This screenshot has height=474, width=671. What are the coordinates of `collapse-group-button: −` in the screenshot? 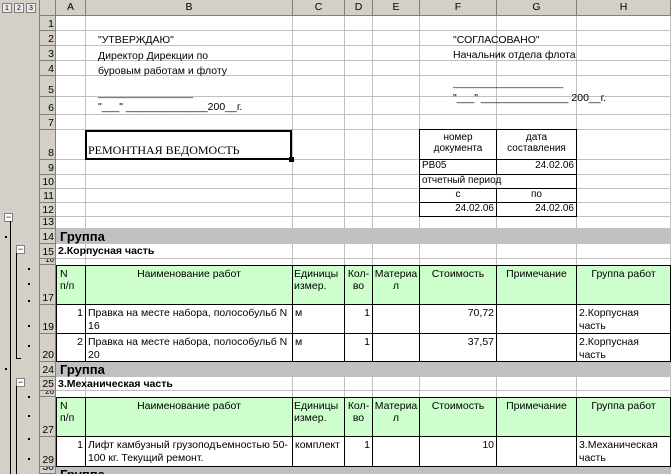 It's located at (8, 217).